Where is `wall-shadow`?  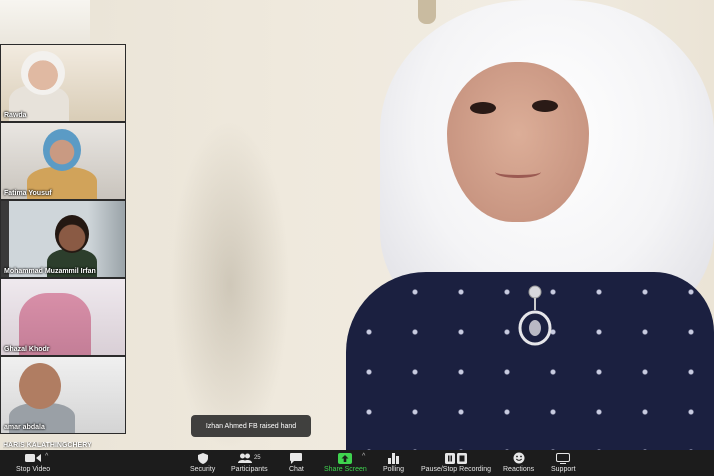 wall-shadow is located at coordinates (230, 285).